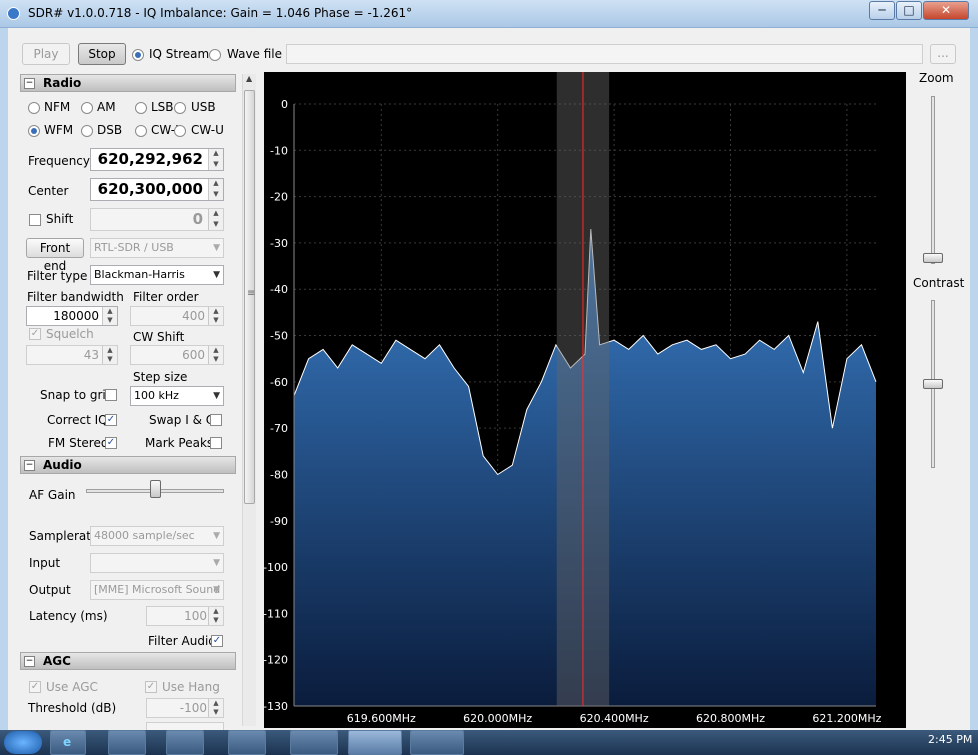 Image resolution: width=978 pixels, height=755 pixels. I want to click on frequency-label: Frequency, so click(59, 161).